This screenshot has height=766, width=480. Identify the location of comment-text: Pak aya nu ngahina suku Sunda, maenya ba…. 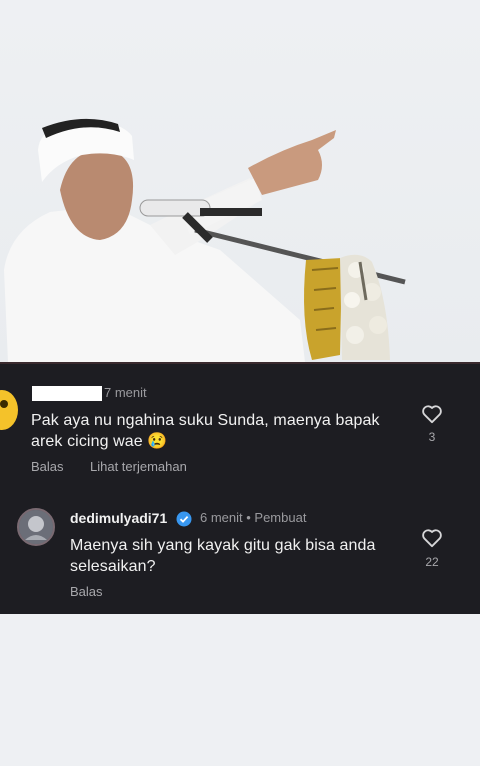
(205, 431).